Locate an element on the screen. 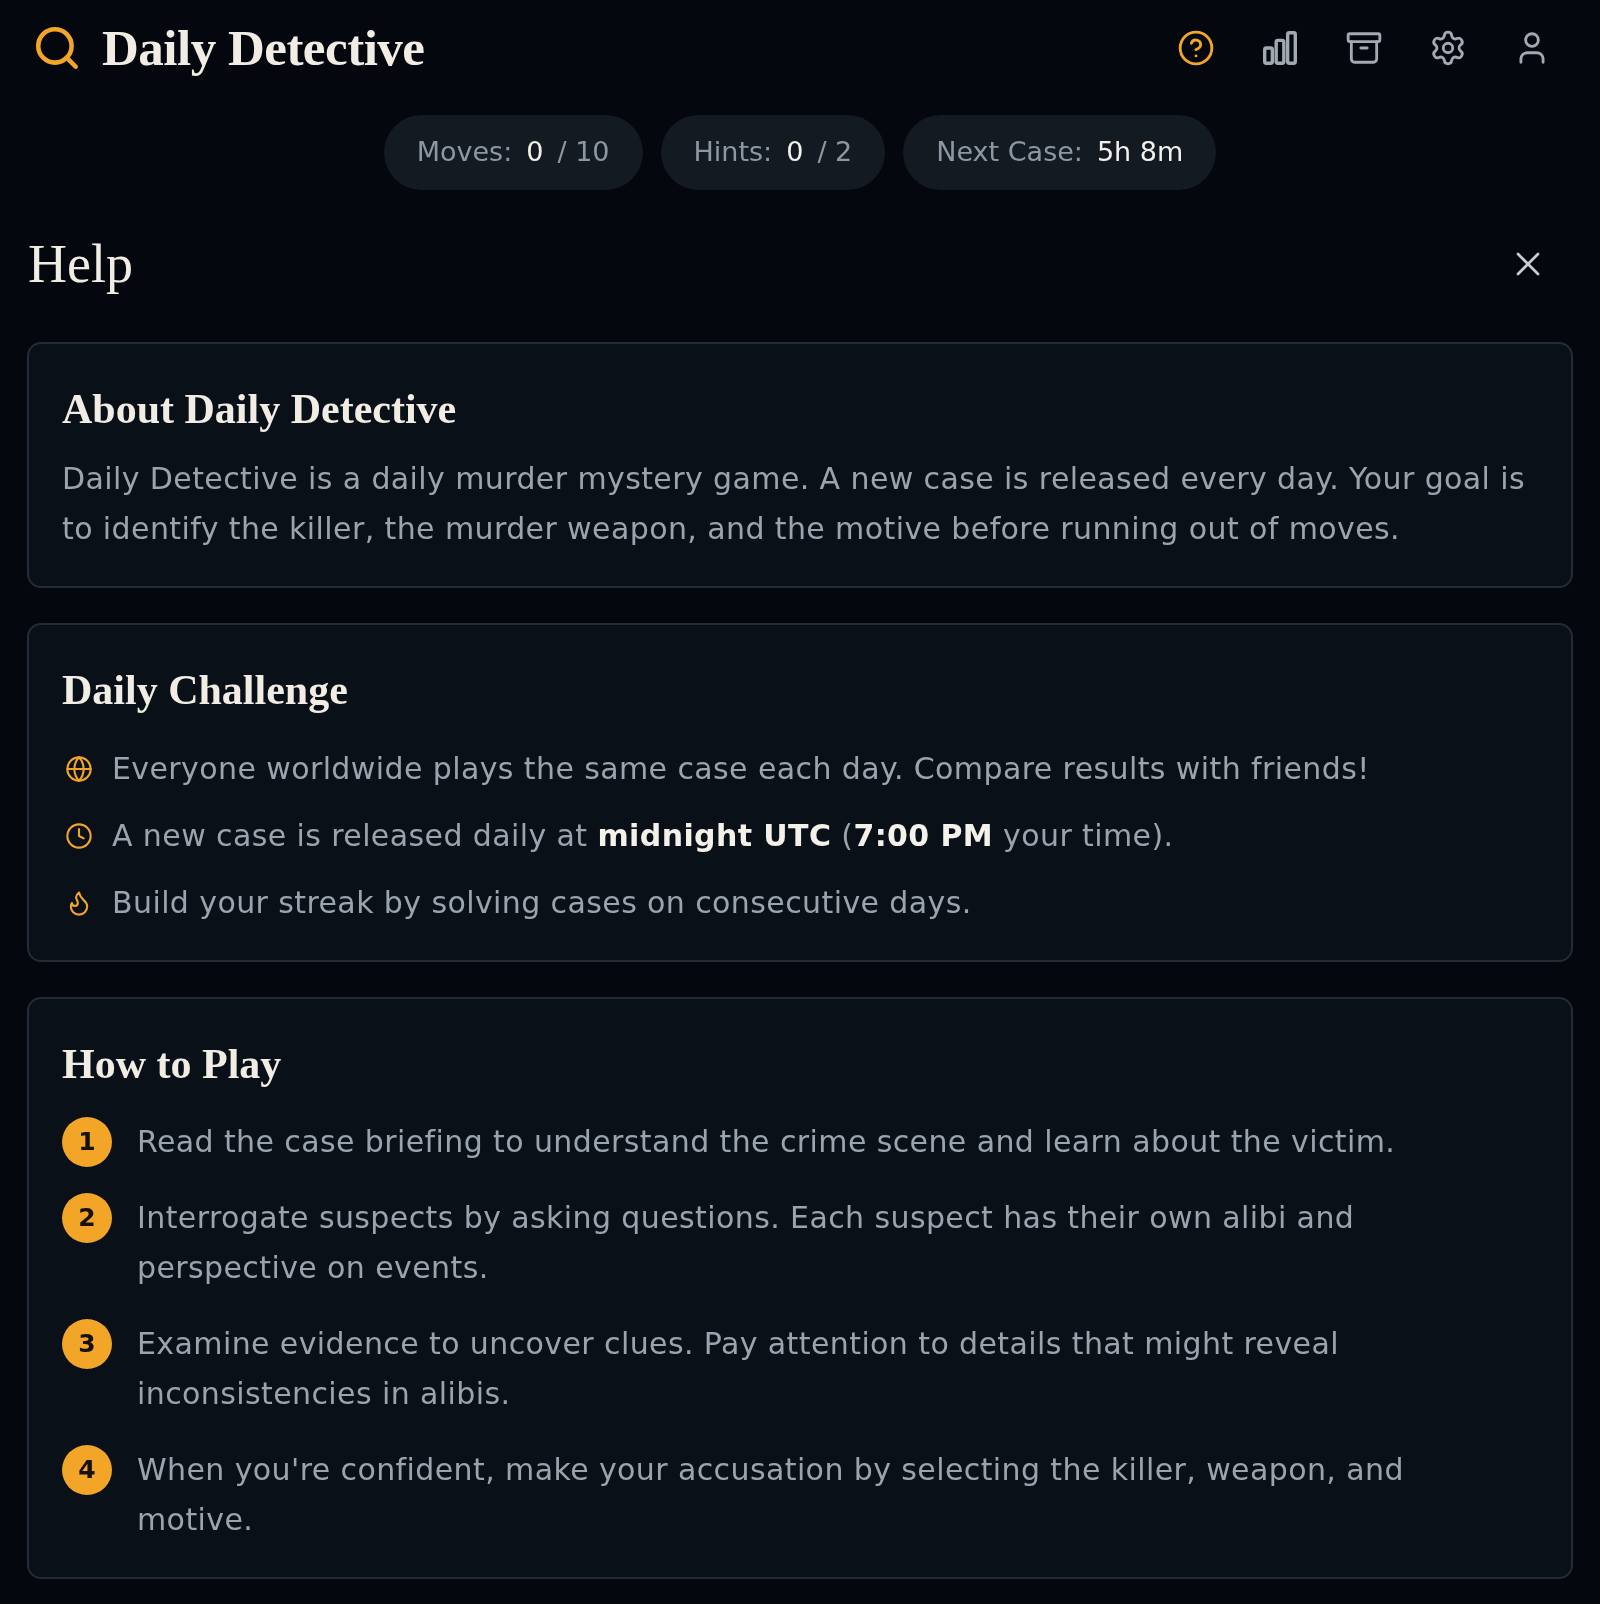 The height and width of the screenshot is (1604, 1600). archive-icon is located at coordinates (1364, 48).